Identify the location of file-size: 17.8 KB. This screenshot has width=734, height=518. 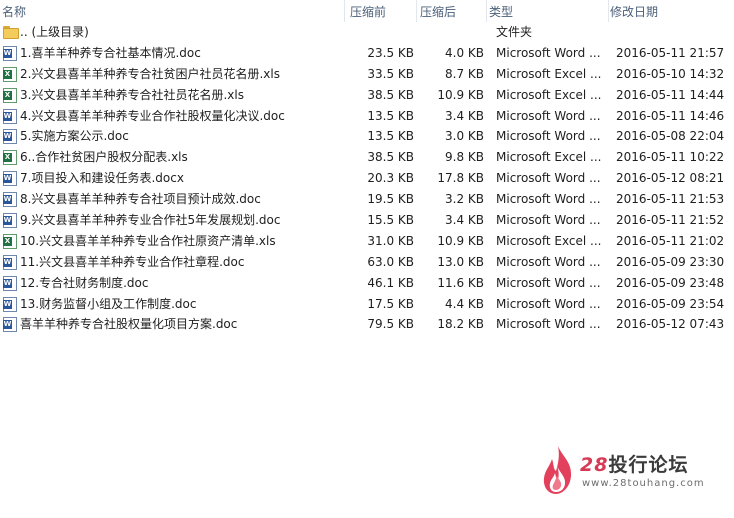
(460, 178).